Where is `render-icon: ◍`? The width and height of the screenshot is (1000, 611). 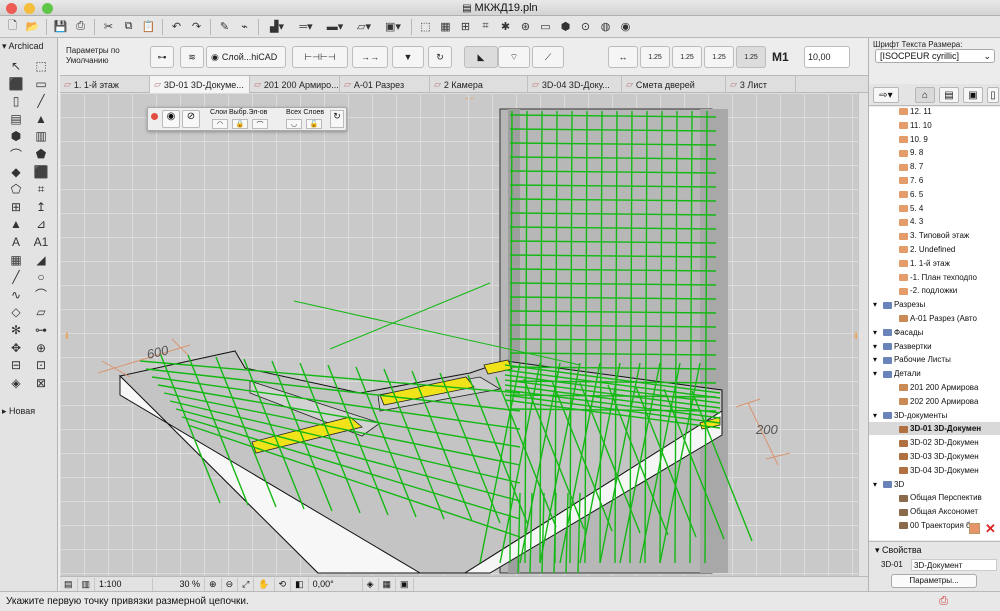 render-icon: ◍ is located at coordinates (605, 26).